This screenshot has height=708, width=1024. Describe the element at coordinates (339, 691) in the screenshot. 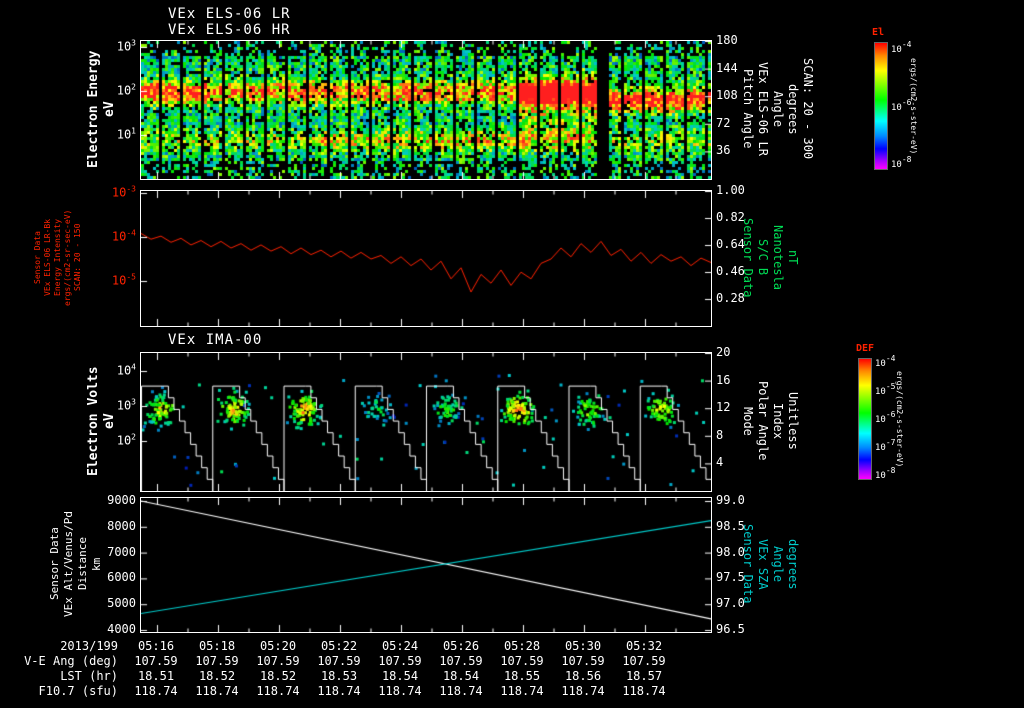

I see `footer-value-2-3: 118.74` at that location.